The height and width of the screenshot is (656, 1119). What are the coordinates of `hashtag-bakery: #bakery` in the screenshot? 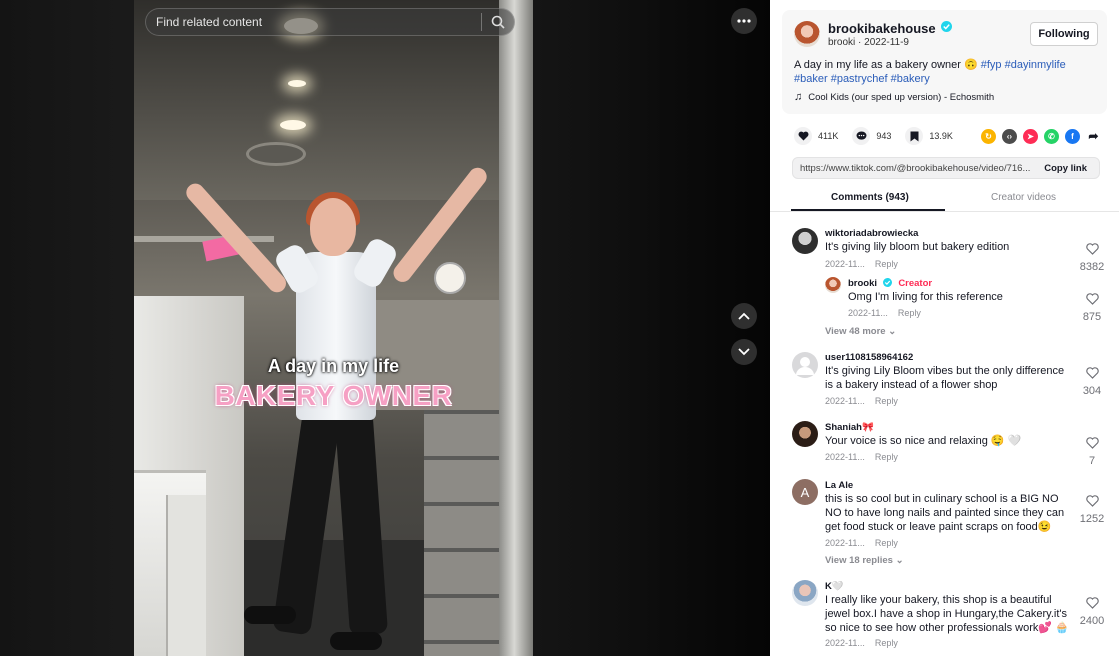 It's located at (910, 79).